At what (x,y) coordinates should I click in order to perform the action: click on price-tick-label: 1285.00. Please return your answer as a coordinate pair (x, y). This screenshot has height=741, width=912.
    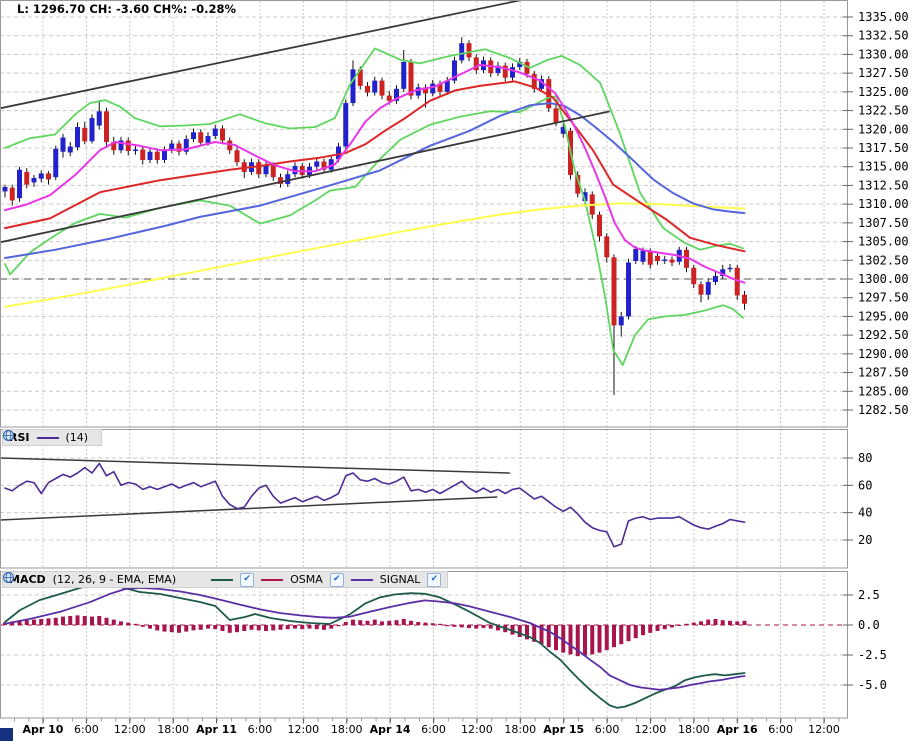
    Looking at the image, I should click on (883, 391).